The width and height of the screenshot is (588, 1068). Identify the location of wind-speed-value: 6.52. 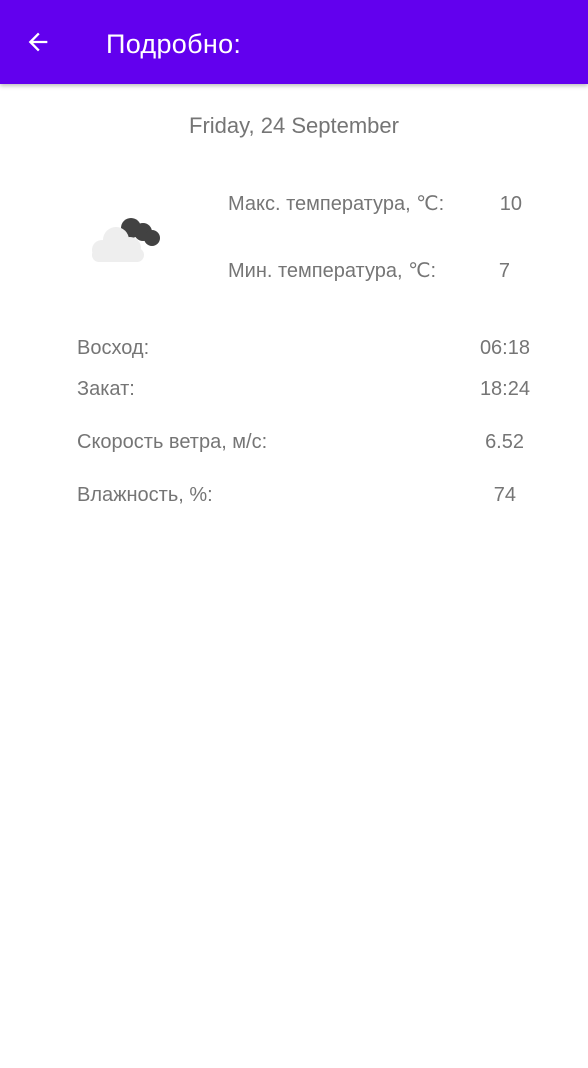
(504, 442).